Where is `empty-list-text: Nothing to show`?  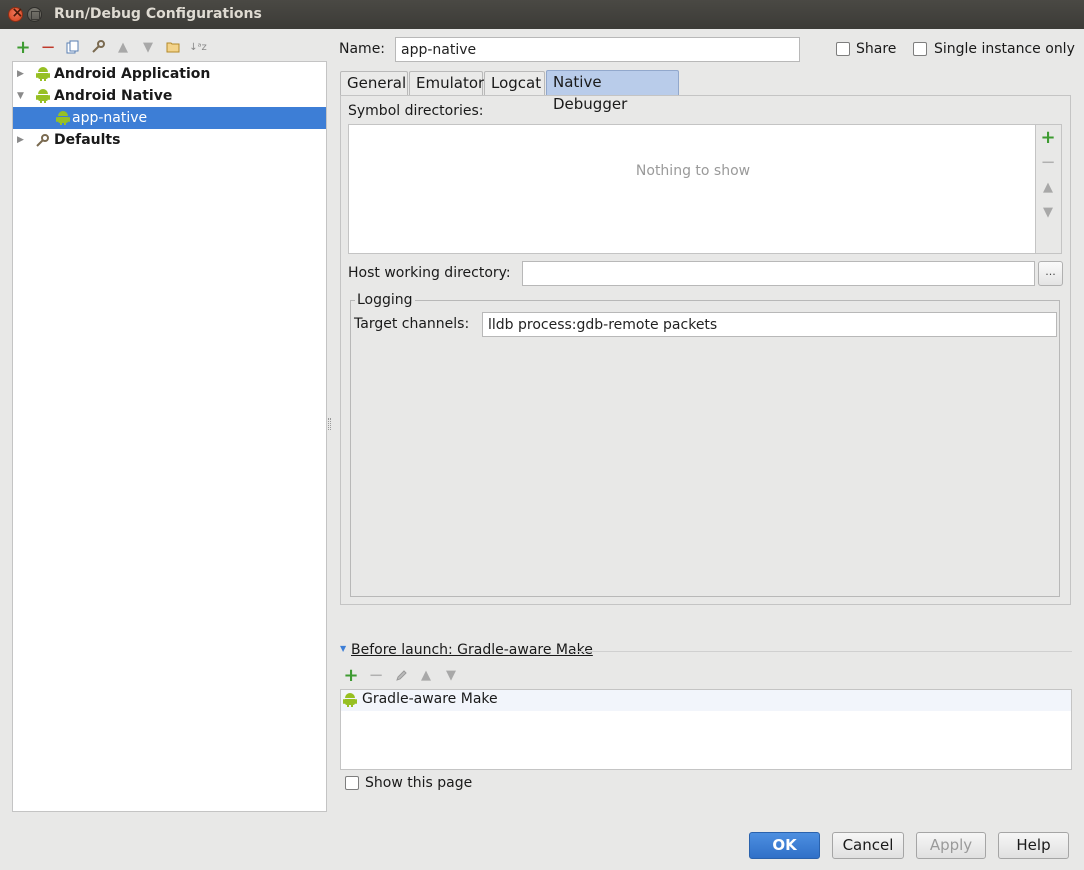
empty-list-text: Nothing to show is located at coordinates (693, 171).